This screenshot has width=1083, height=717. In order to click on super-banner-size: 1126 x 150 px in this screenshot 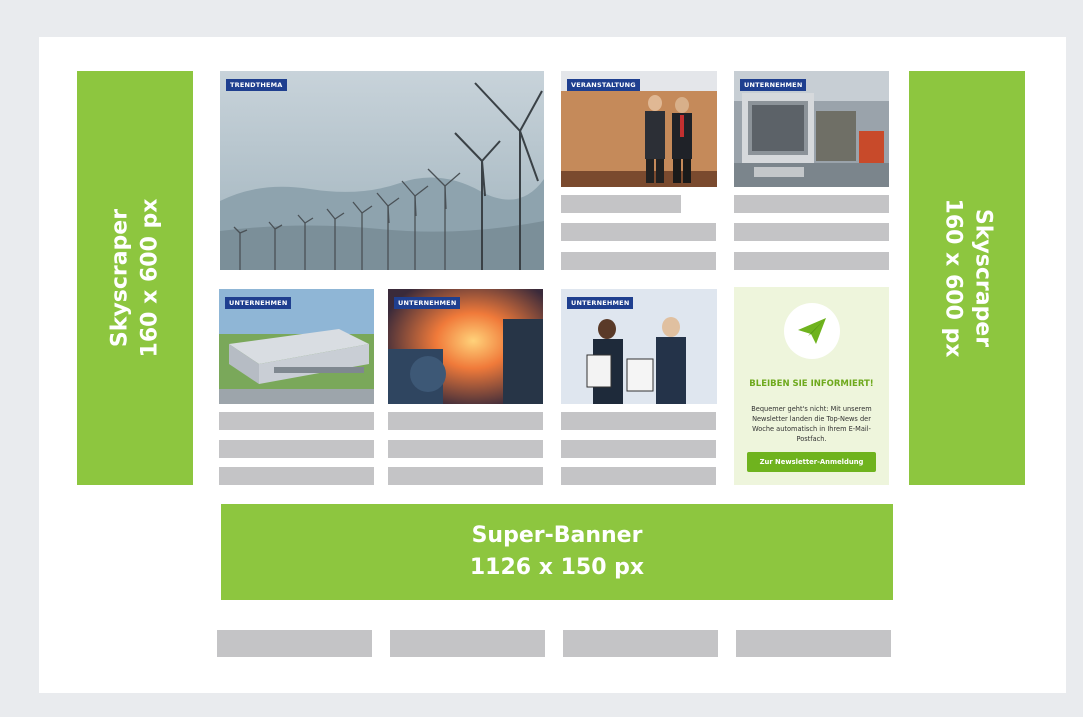, I will do `click(557, 567)`.